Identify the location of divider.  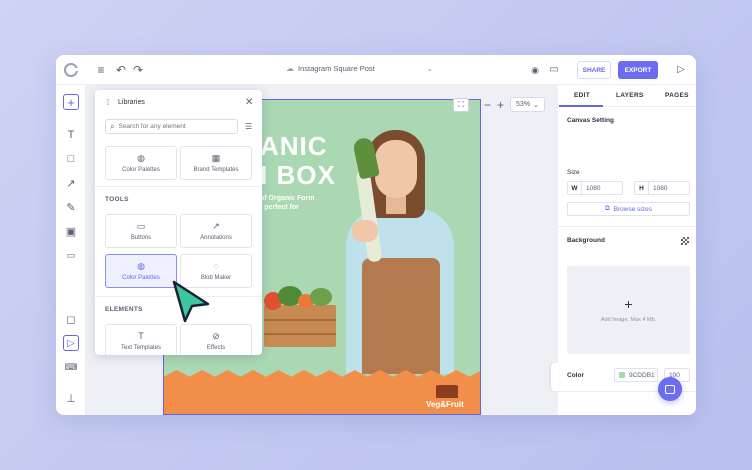
(627, 226).